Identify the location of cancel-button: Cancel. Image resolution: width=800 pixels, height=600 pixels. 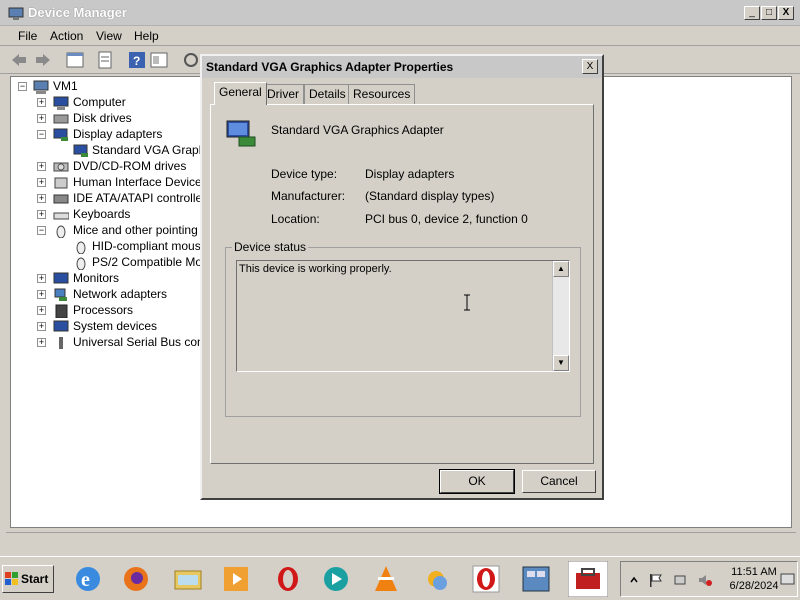
(559, 481).